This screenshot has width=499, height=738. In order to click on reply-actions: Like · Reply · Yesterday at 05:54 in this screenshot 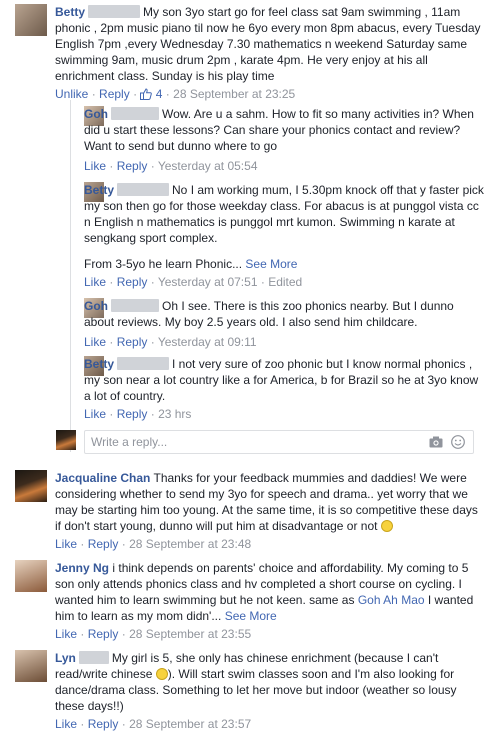, I will do `click(171, 166)`.